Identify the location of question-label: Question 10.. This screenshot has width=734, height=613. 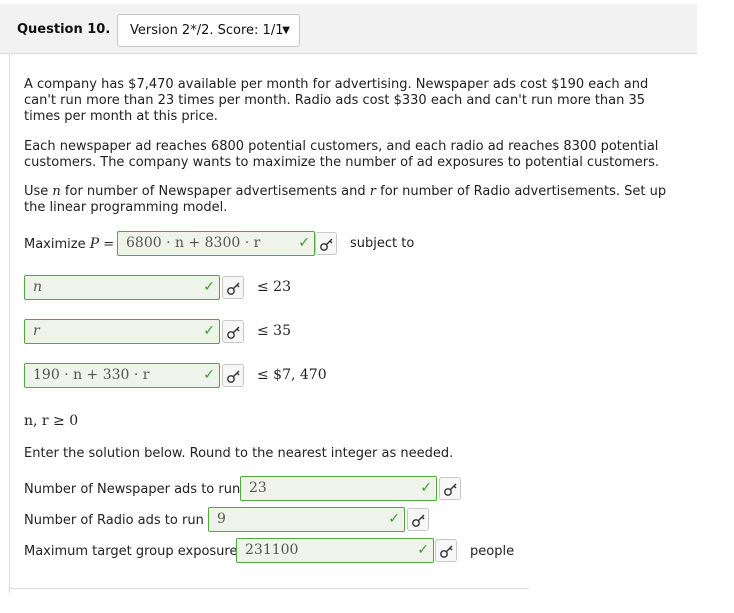
(64, 29).